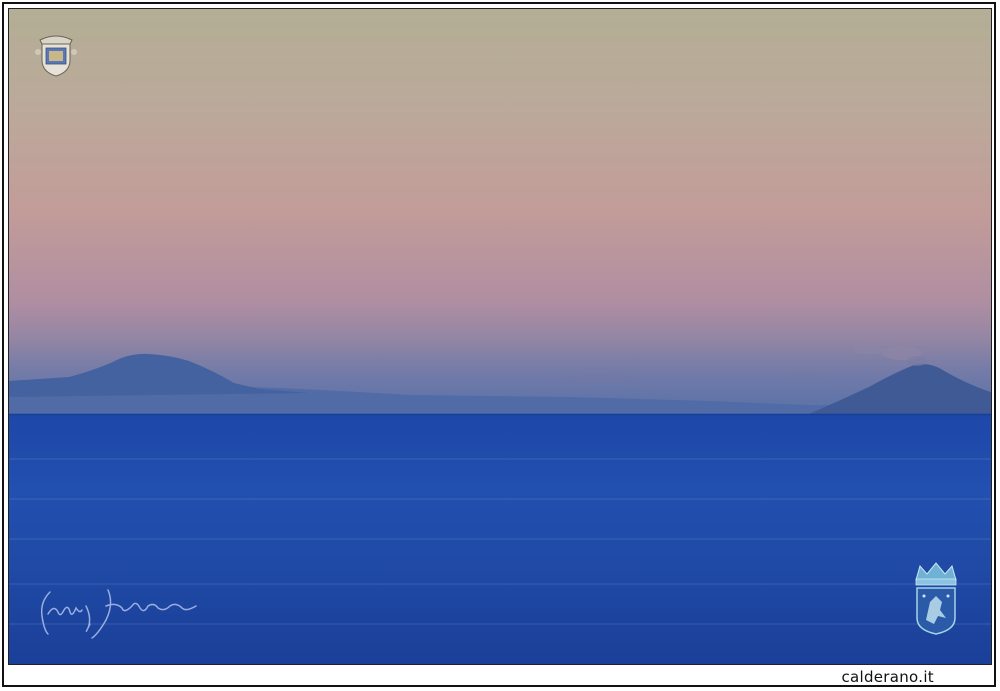 The image size is (1000, 691). Describe the element at coordinates (500, 677) in the screenshot. I see `caption-bar: calderano.it` at that location.